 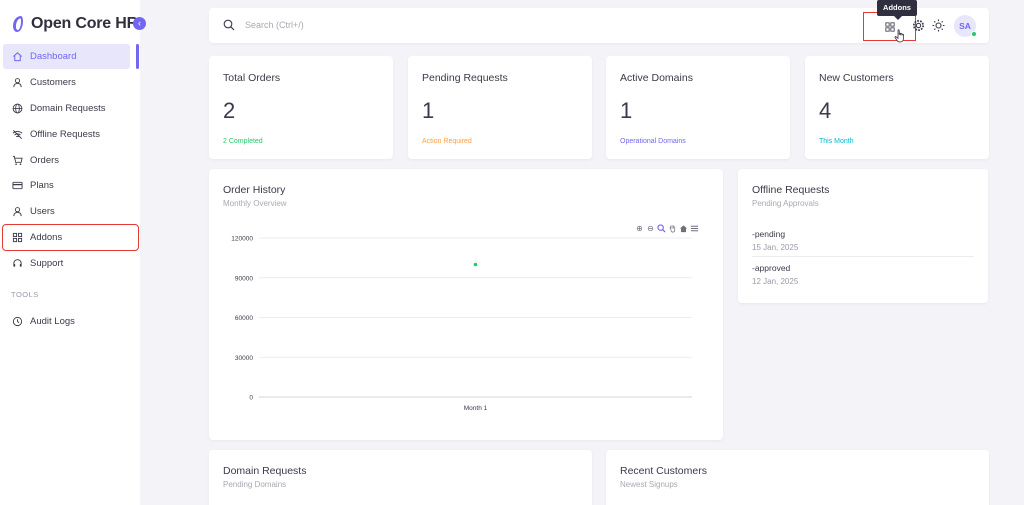 What do you see at coordinates (897, 10) in the screenshot?
I see `tooltip: Addons` at bounding box center [897, 10].